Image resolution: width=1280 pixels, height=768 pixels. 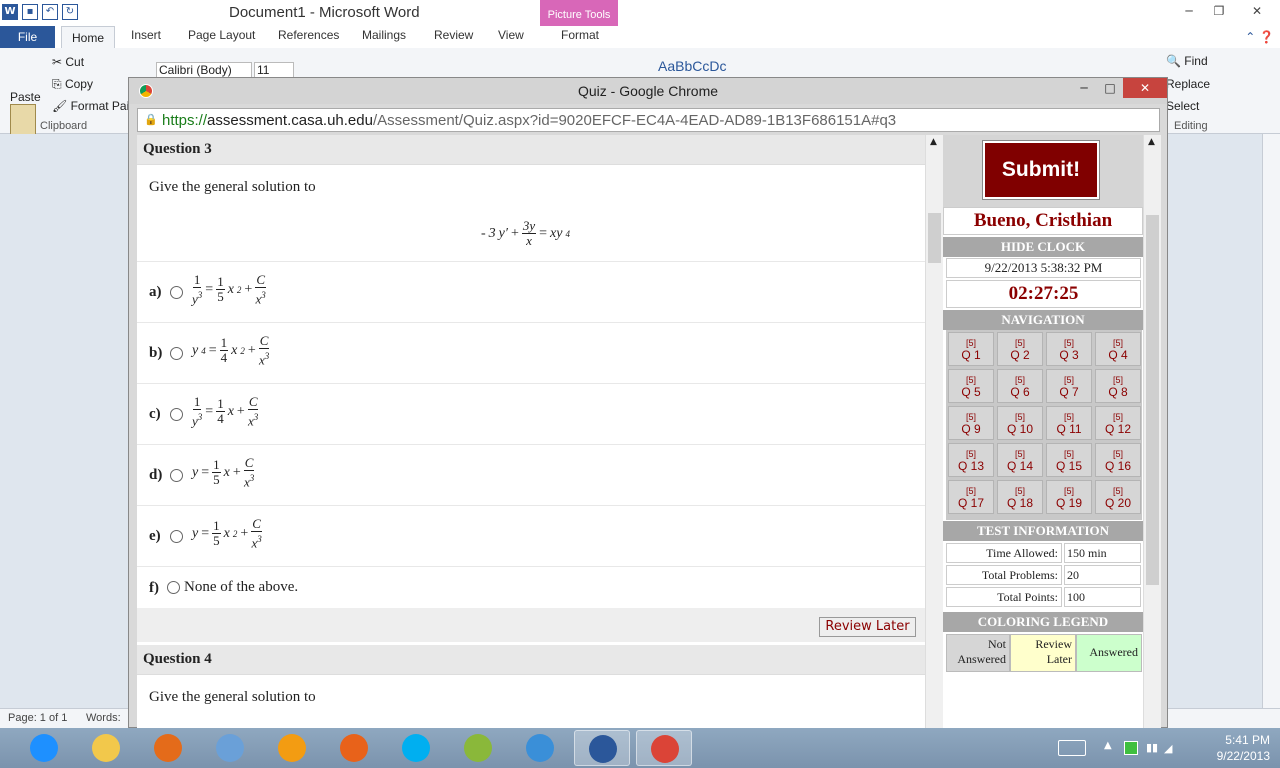 What do you see at coordinates (1043, 575) in the screenshot?
I see `total-problems-row: Total Problems: 20` at bounding box center [1043, 575].